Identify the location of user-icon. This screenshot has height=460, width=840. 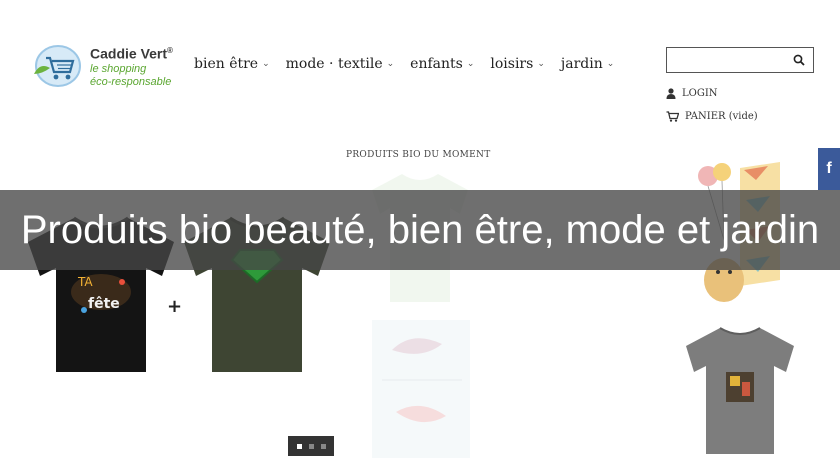
(671, 93).